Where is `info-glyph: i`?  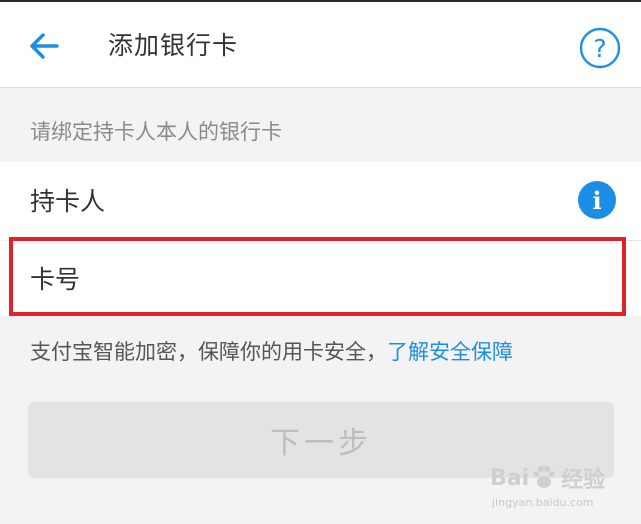
info-glyph: i is located at coordinates (596, 200).